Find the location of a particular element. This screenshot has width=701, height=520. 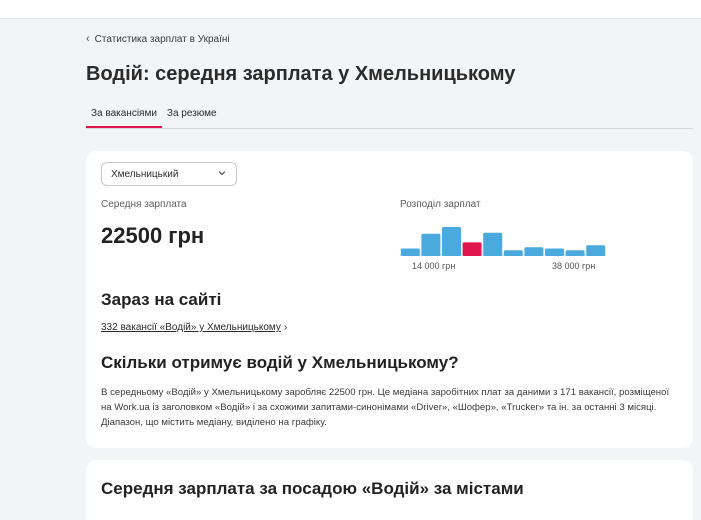

vacancies-link-text: 332 вакансії «Водій» у Хмельницькому is located at coordinates (191, 327).